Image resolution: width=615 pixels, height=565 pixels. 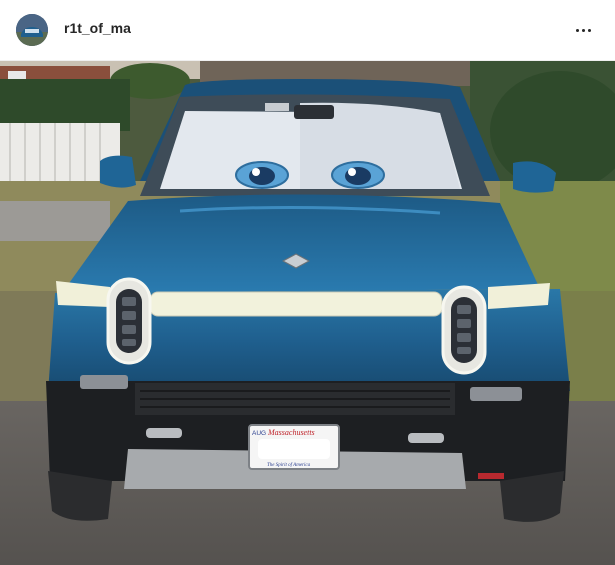 I want to click on plate-slogan: The Spirit of America, so click(x=289, y=465).